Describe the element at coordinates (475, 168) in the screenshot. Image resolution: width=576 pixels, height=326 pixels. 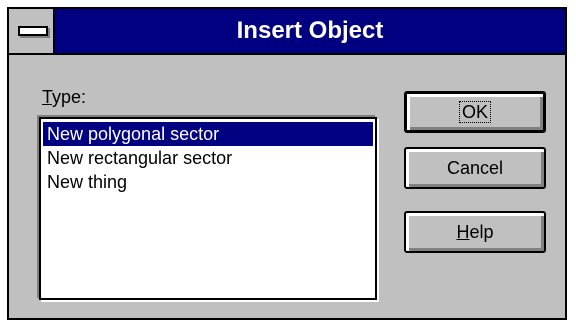
I see `cancel-button: Cancel` at that location.